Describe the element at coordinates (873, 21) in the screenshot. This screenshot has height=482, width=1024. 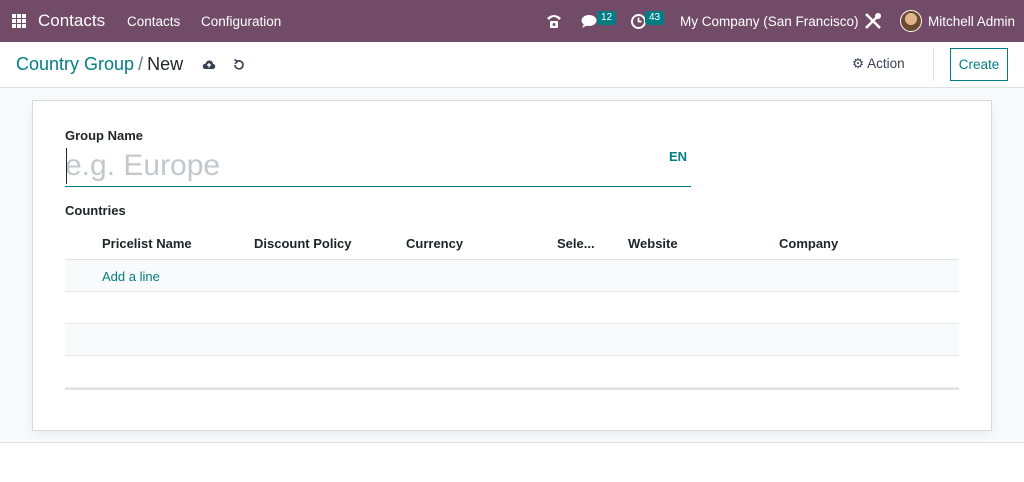
I see `debug-tools-icon` at that location.